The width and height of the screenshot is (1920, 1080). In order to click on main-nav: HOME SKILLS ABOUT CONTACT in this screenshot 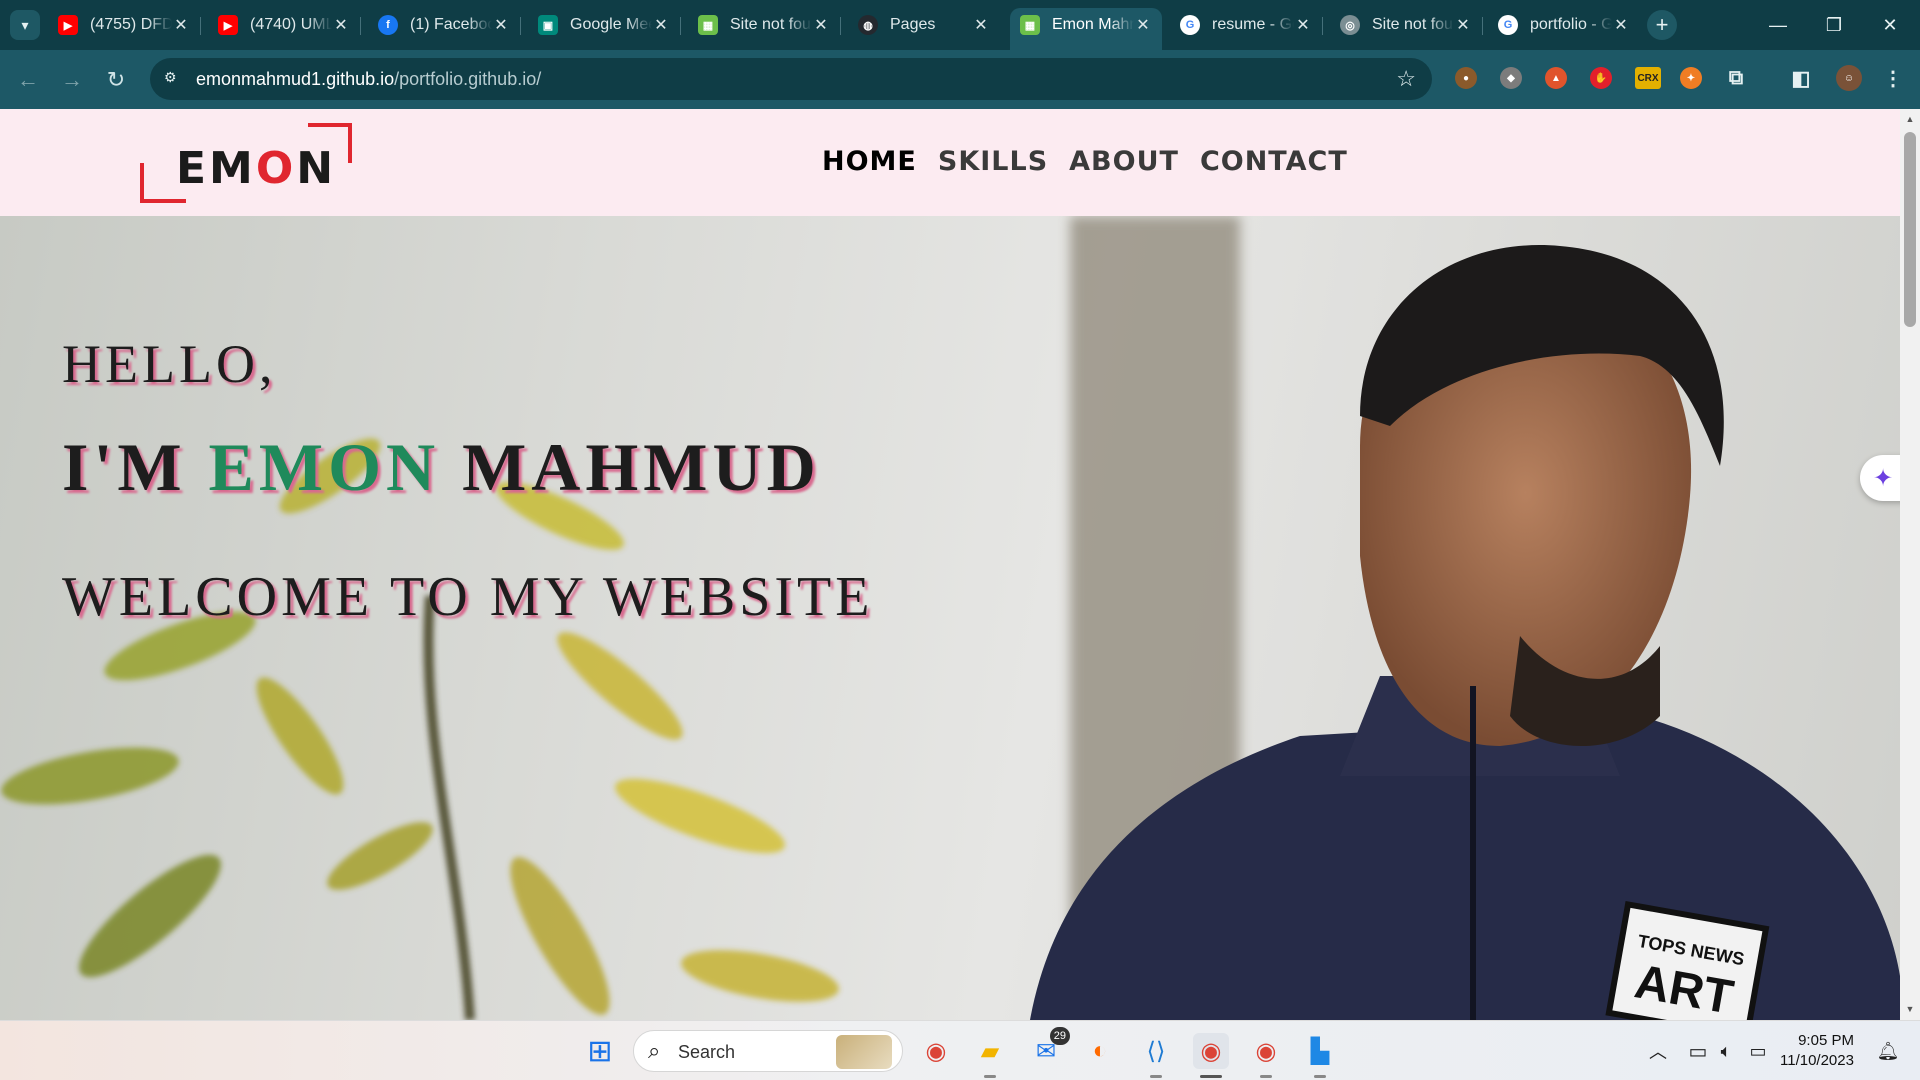, I will do `click(1085, 161)`.